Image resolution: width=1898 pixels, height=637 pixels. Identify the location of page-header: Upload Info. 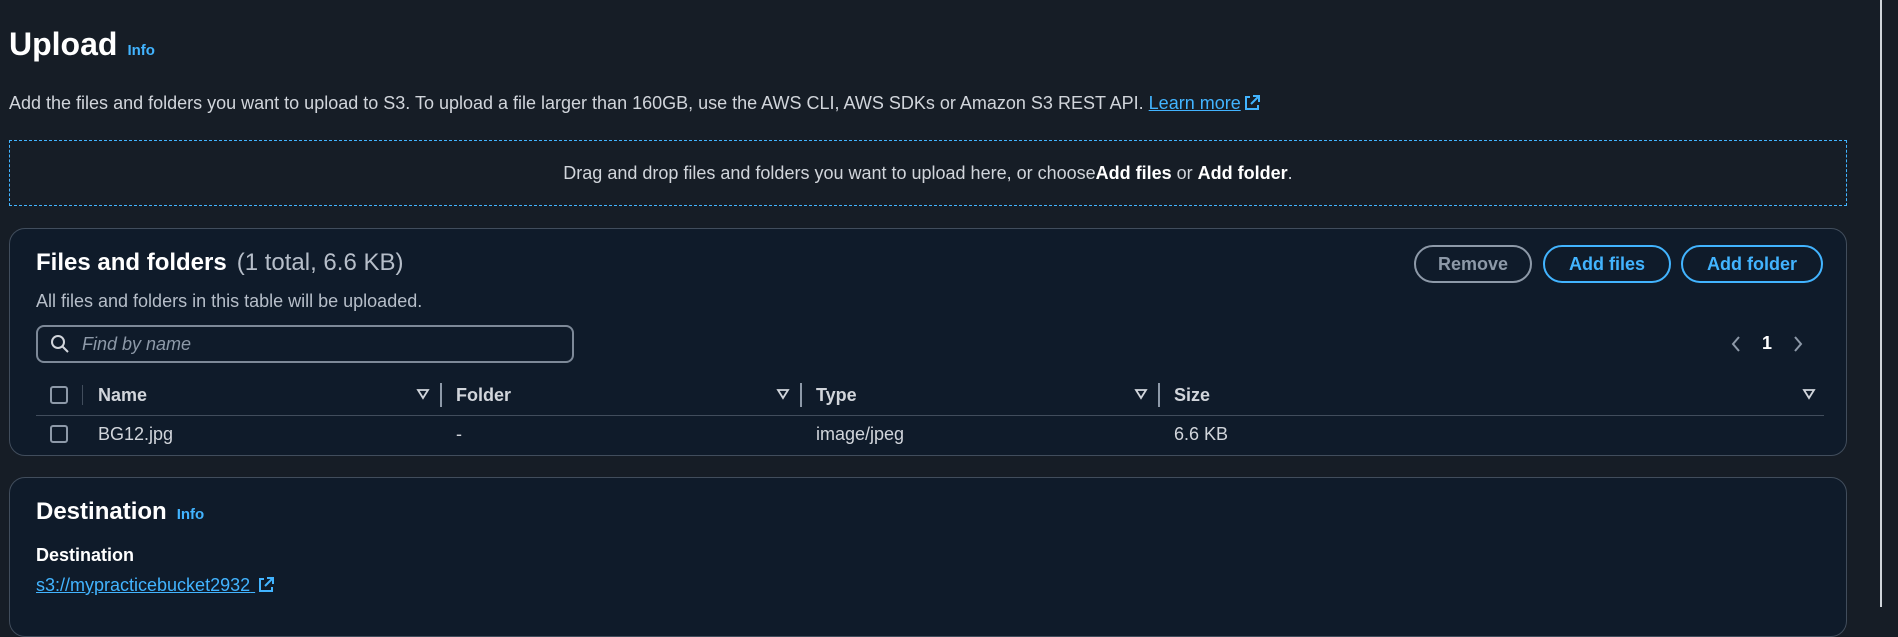
(82, 44).